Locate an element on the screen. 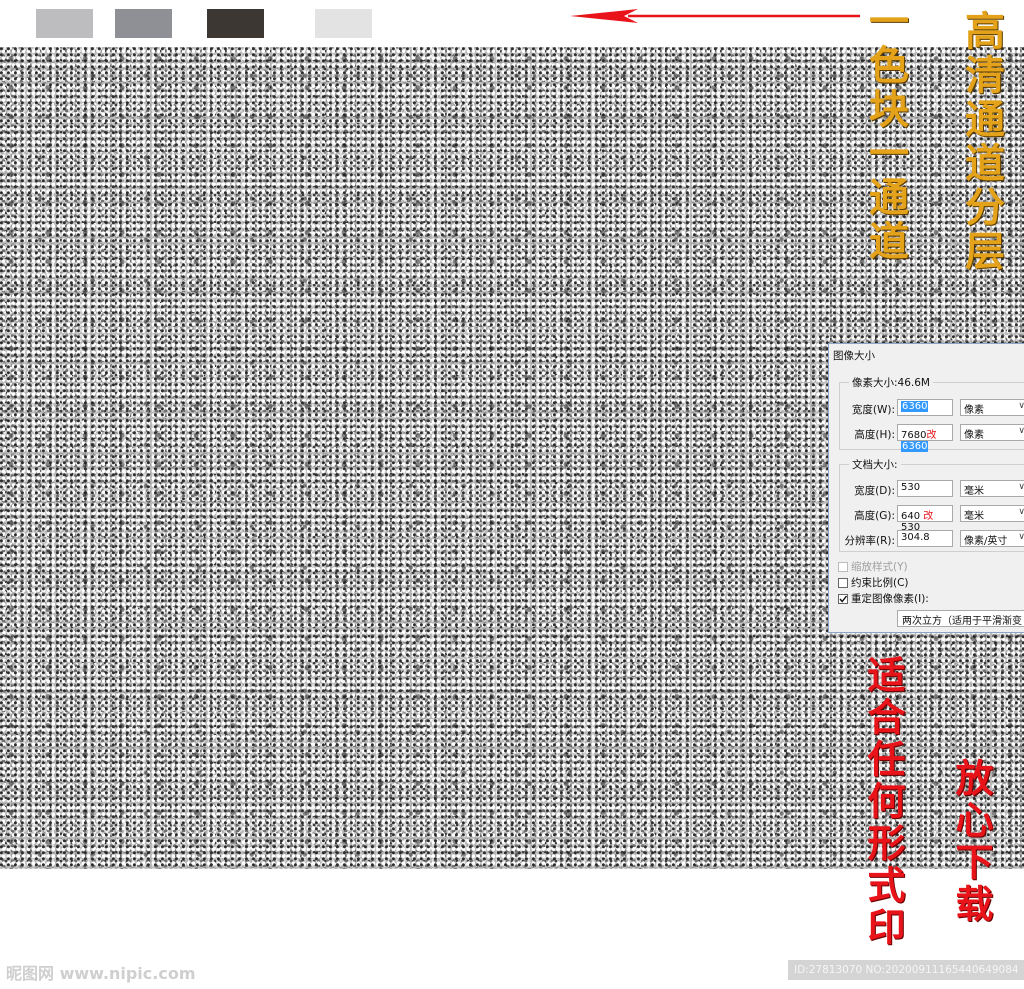  width-label: 宽度(W): is located at coordinates (873, 410).